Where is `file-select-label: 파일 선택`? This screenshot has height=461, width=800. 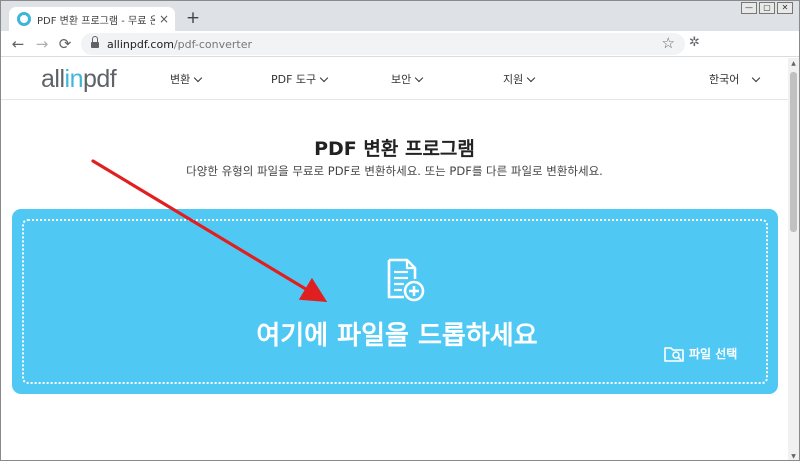
file-select-label: 파일 선택 is located at coordinates (713, 354).